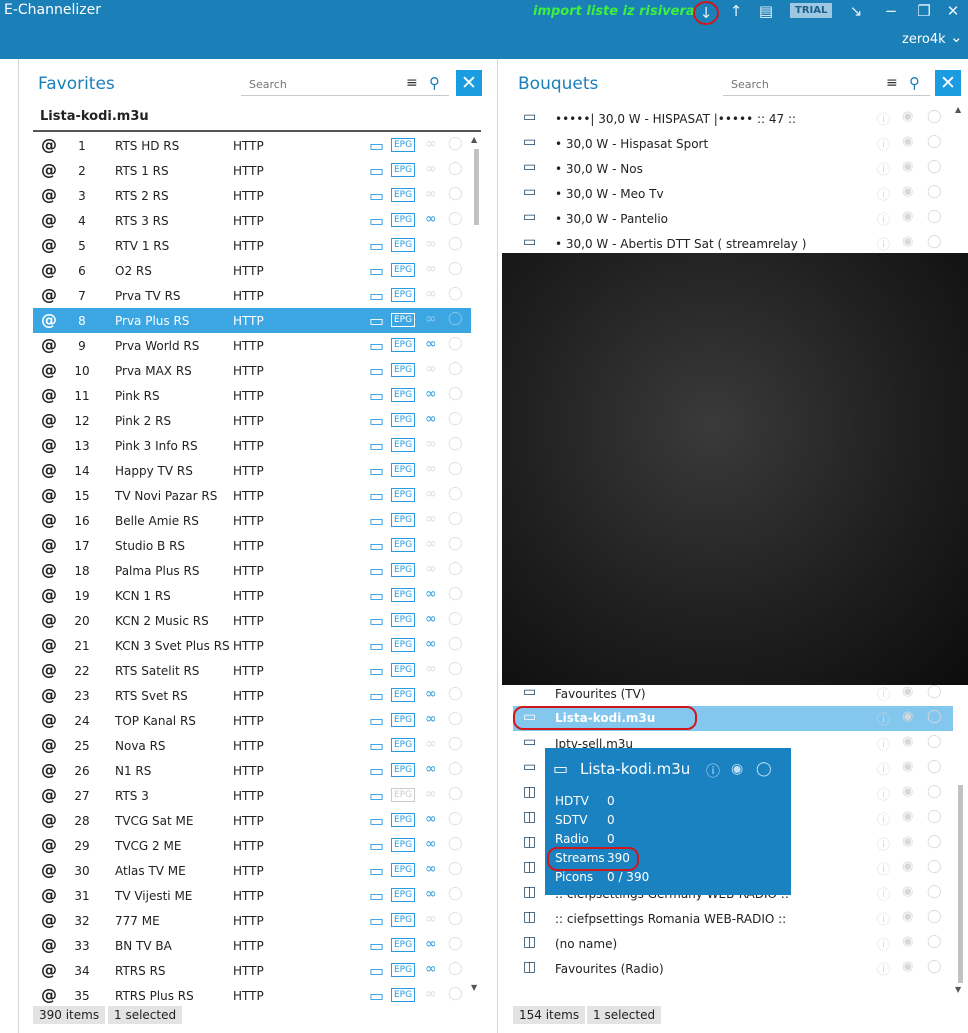  Describe the element at coordinates (252, 570) in the screenshot. I see `table-row: @18 Palma Plus RS HTTP ▭ EPG ∞ ◯` at that location.